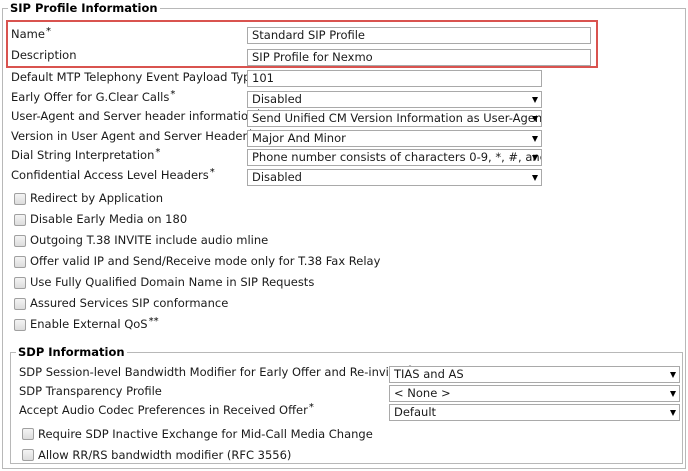 The image size is (688, 471). Describe the element at coordinates (132, 135) in the screenshot. I see `version-label: Version in User Agent and Server Header*` at that location.